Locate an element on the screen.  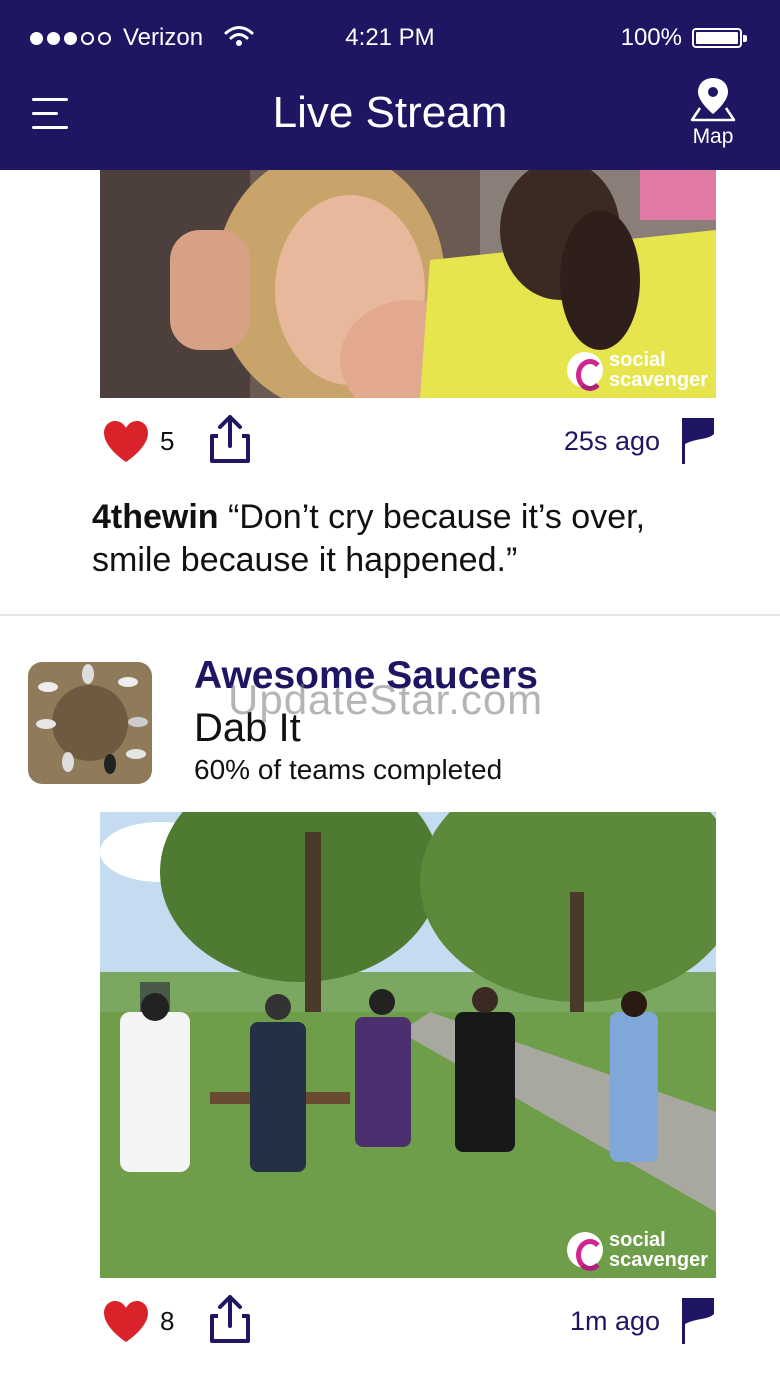
post-time: 1m ago is located at coordinates (614, 1321).